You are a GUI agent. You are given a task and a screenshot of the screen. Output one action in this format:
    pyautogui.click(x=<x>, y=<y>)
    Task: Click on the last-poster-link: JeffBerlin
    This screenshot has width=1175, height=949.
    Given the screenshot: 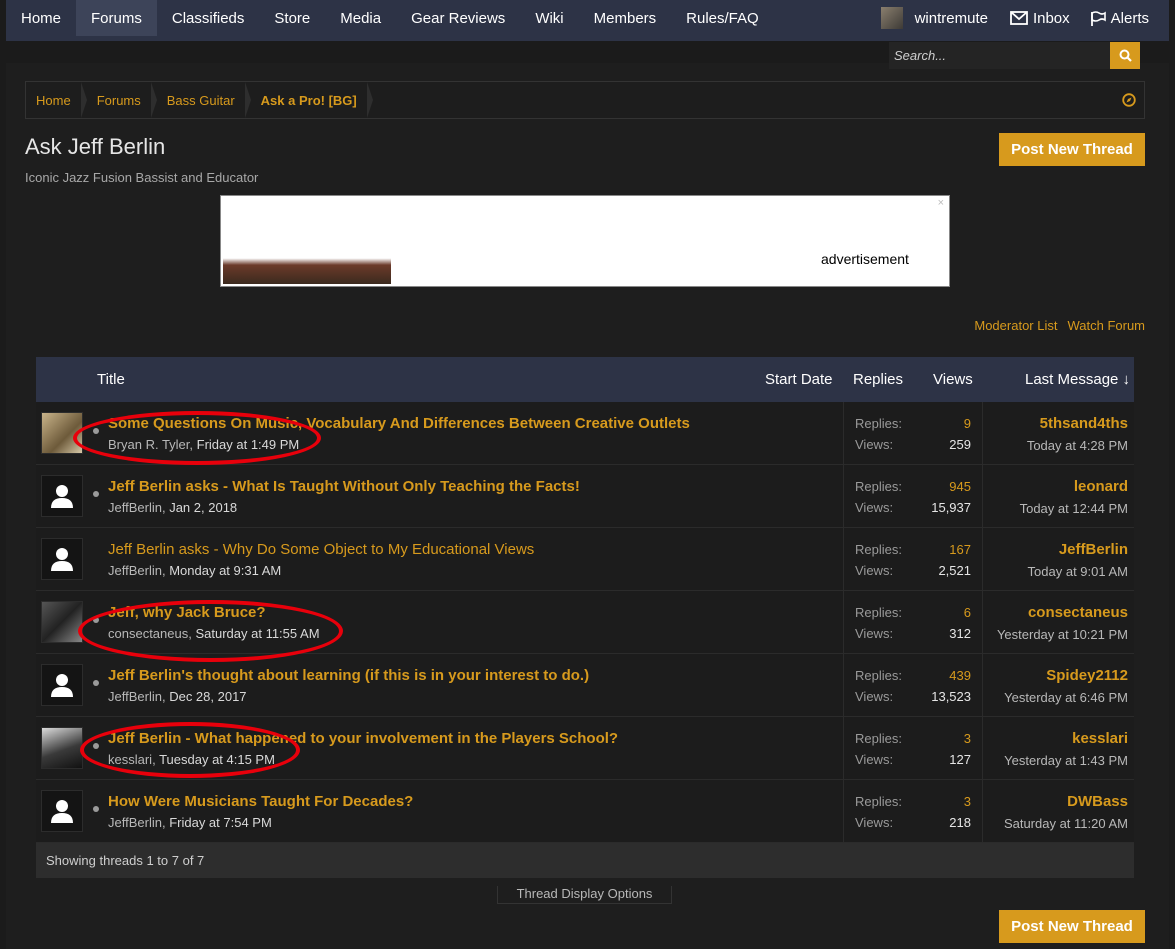 What is the action you would take?
    pyautogui.click(x=1093, y=549)
    